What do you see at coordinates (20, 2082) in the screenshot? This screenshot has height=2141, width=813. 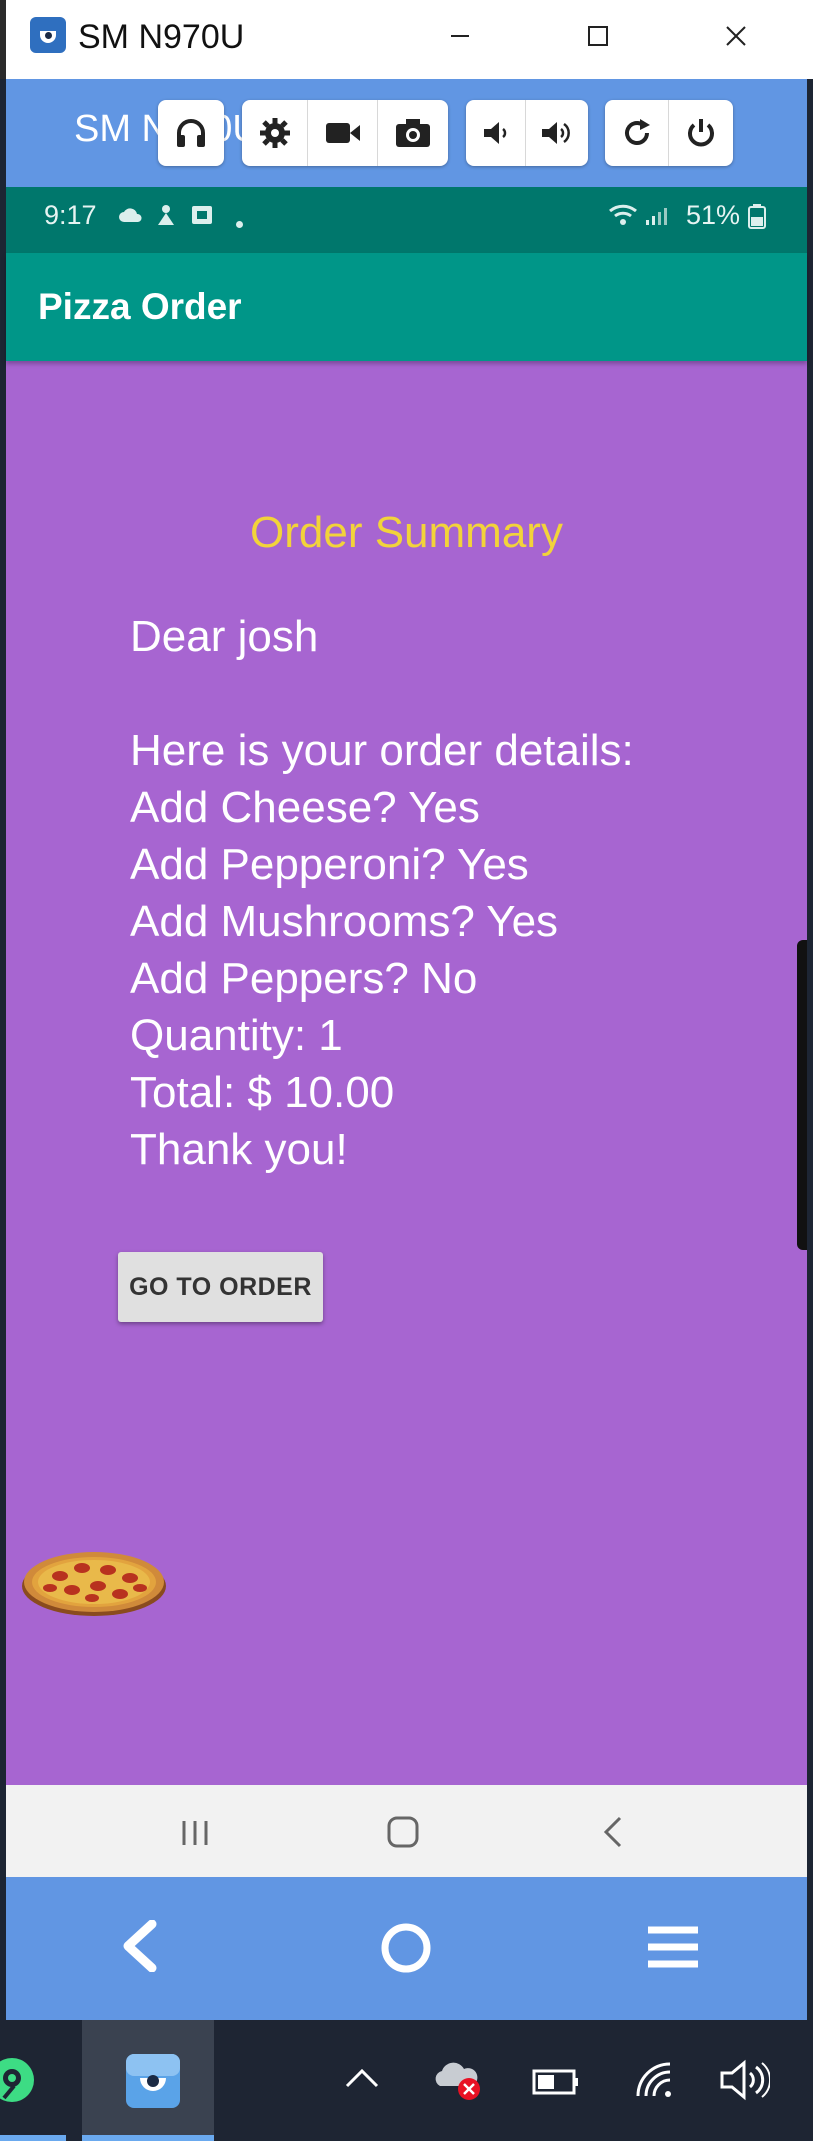 I see `android-studio-icon` at bounding box center [20, 2082].